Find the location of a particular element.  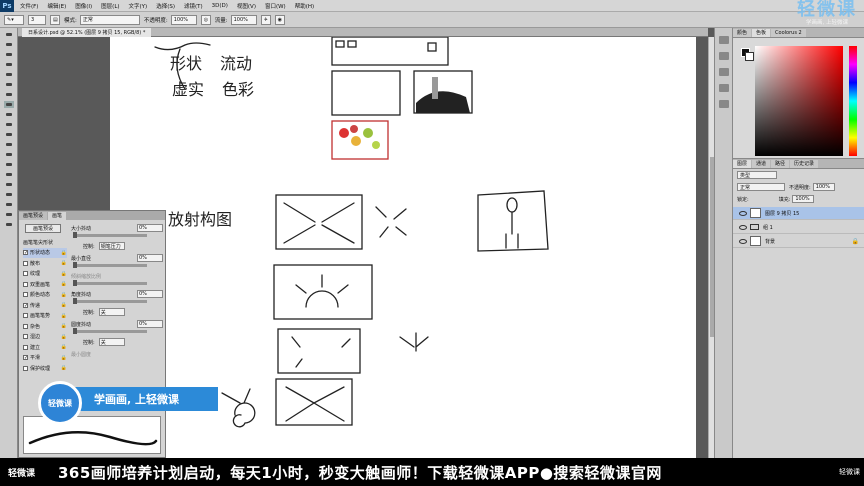

layer-row: 图层 9 拷贝 15 is located at coordinates (798, 213).